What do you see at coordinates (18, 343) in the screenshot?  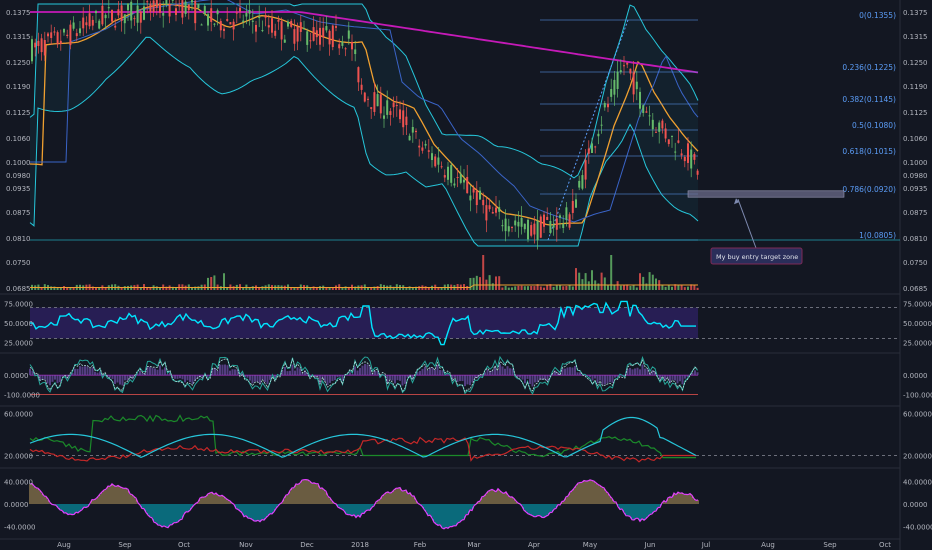 I see `indicator-tick-left: 25.0000` at bounding box center [18, 343].